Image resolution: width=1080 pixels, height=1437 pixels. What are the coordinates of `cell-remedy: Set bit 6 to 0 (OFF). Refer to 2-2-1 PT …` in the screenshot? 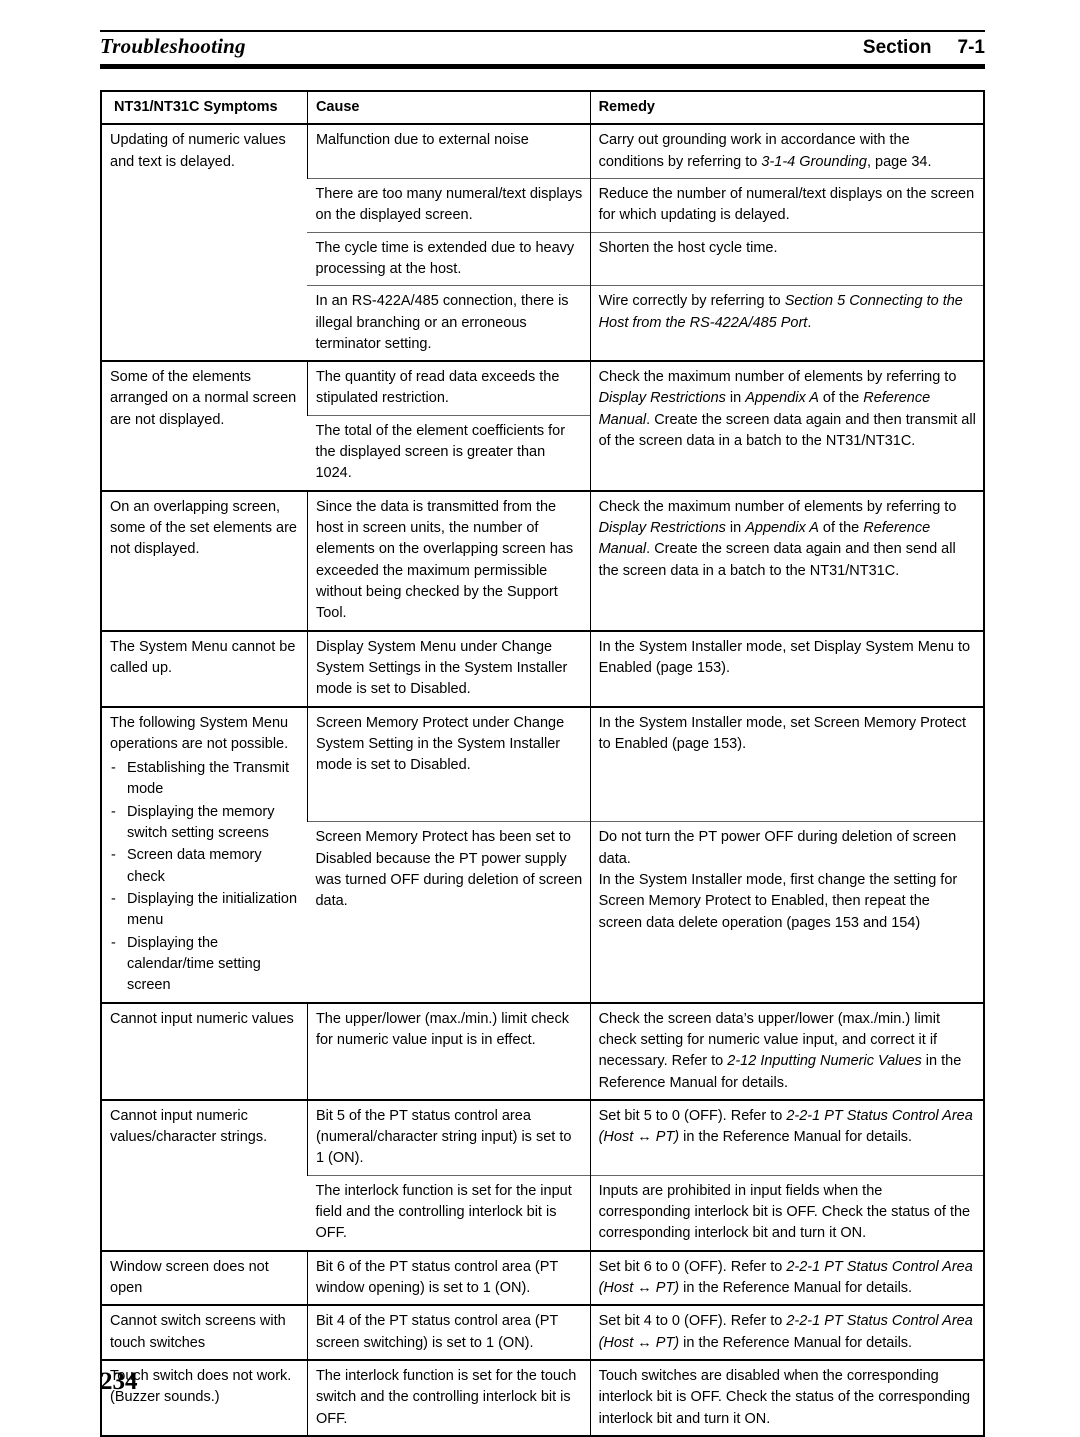 It's located at (786, 1277).